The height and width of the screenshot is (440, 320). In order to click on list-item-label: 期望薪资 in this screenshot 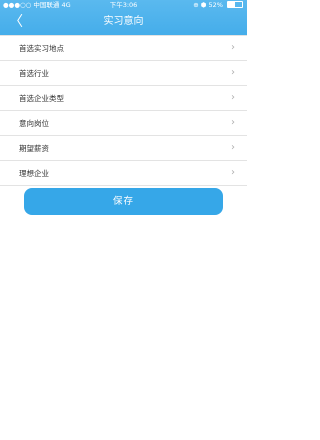, I will do `click(34, 148)`.